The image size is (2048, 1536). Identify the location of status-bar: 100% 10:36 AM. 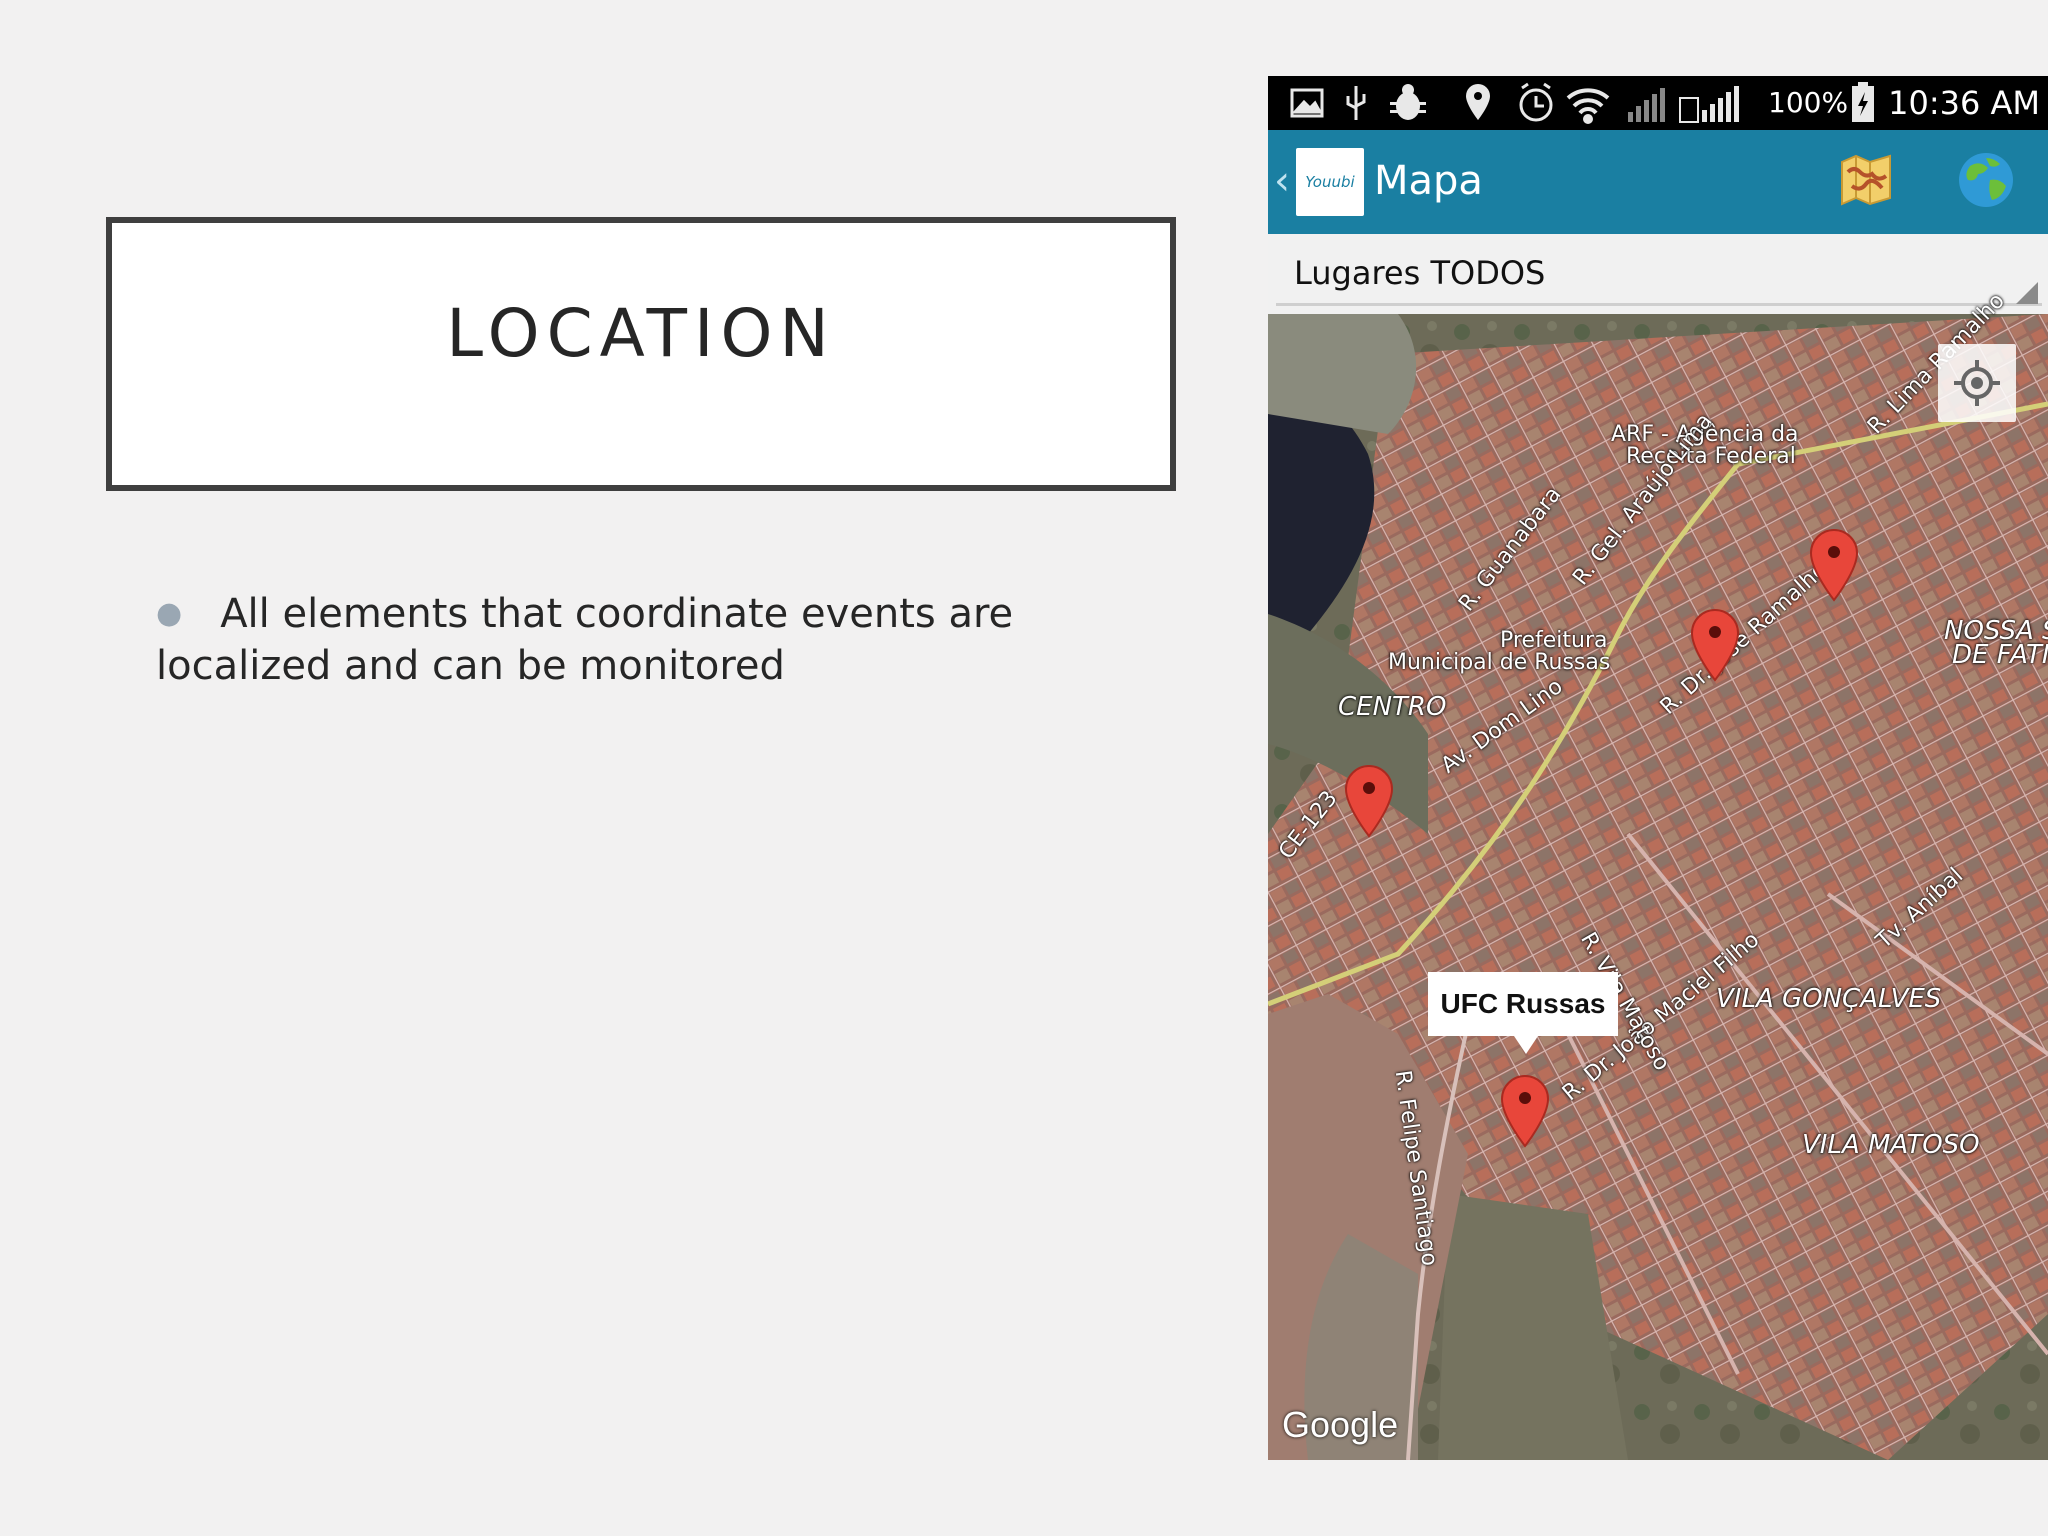
(1658, 103).